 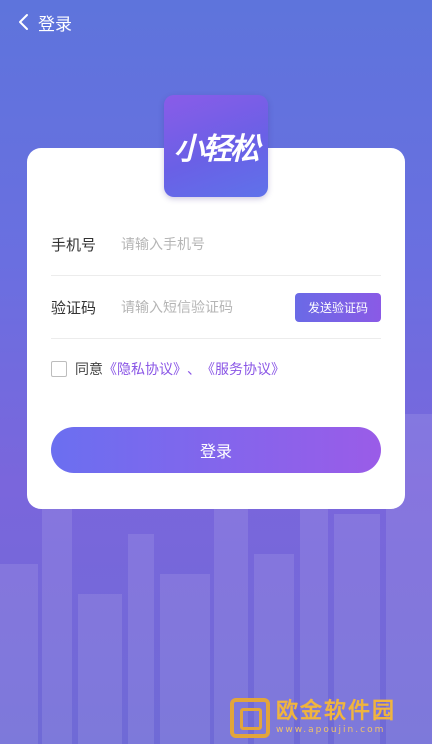 I want to click on watermark-logo-icon, so click(x=250, y=718).